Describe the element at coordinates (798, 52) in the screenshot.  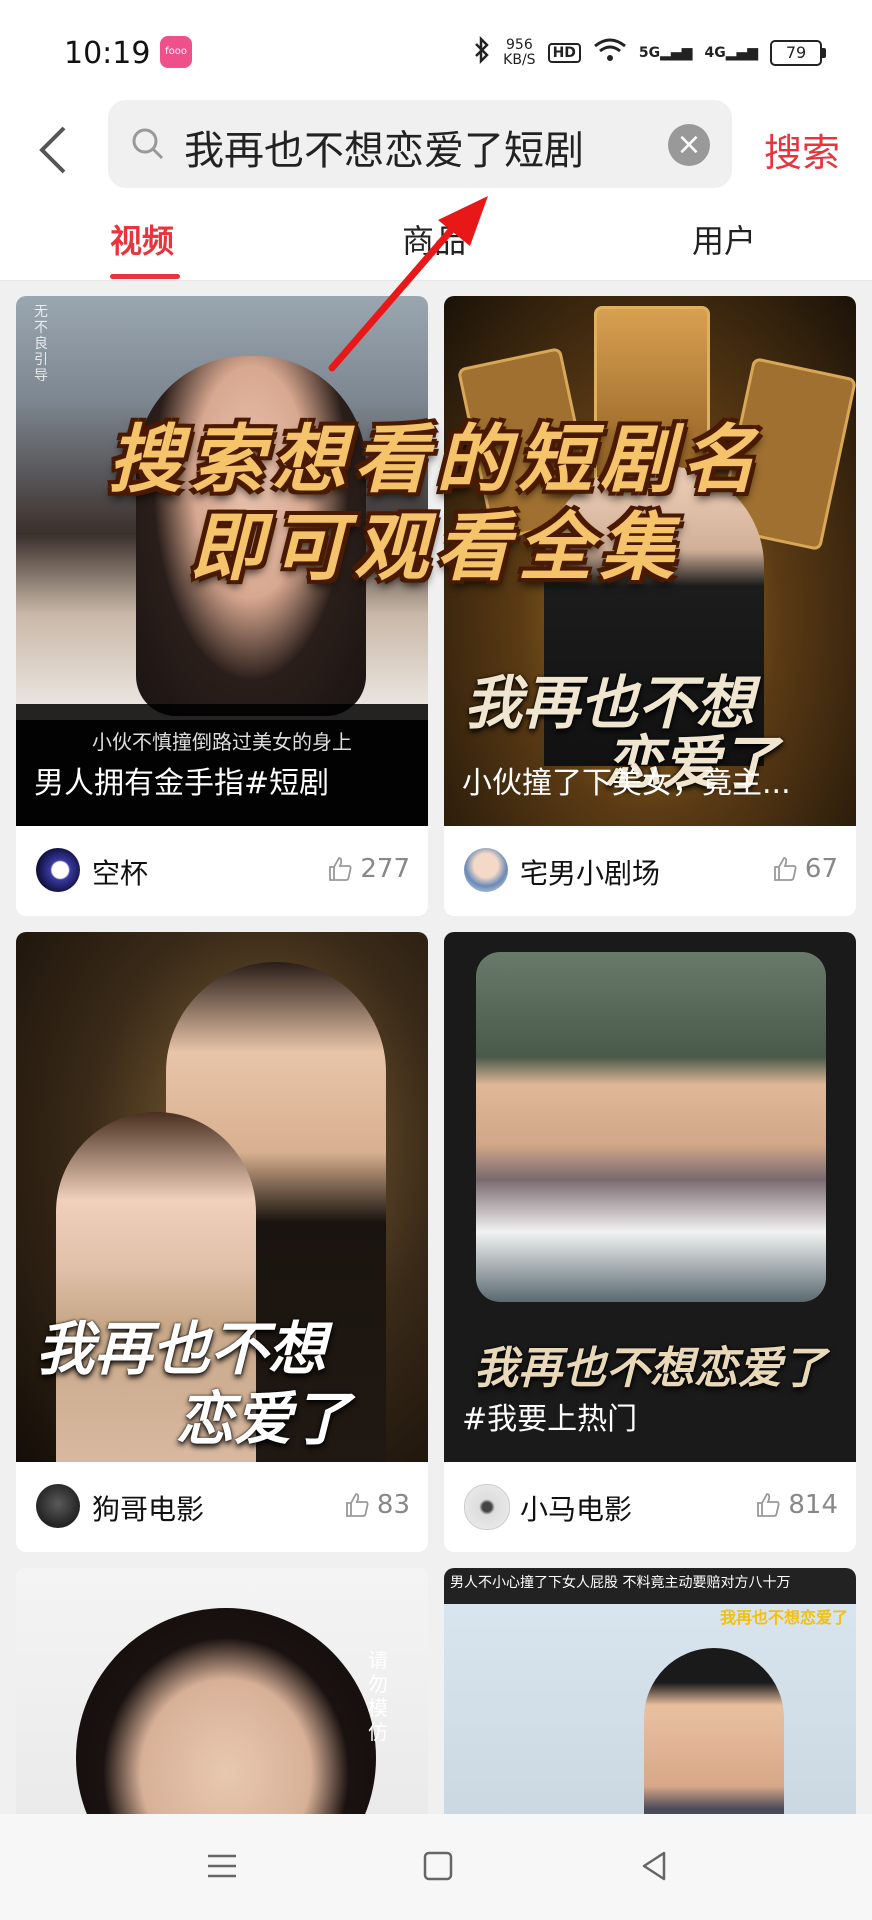
I see `battery-icon: 79` at that location.